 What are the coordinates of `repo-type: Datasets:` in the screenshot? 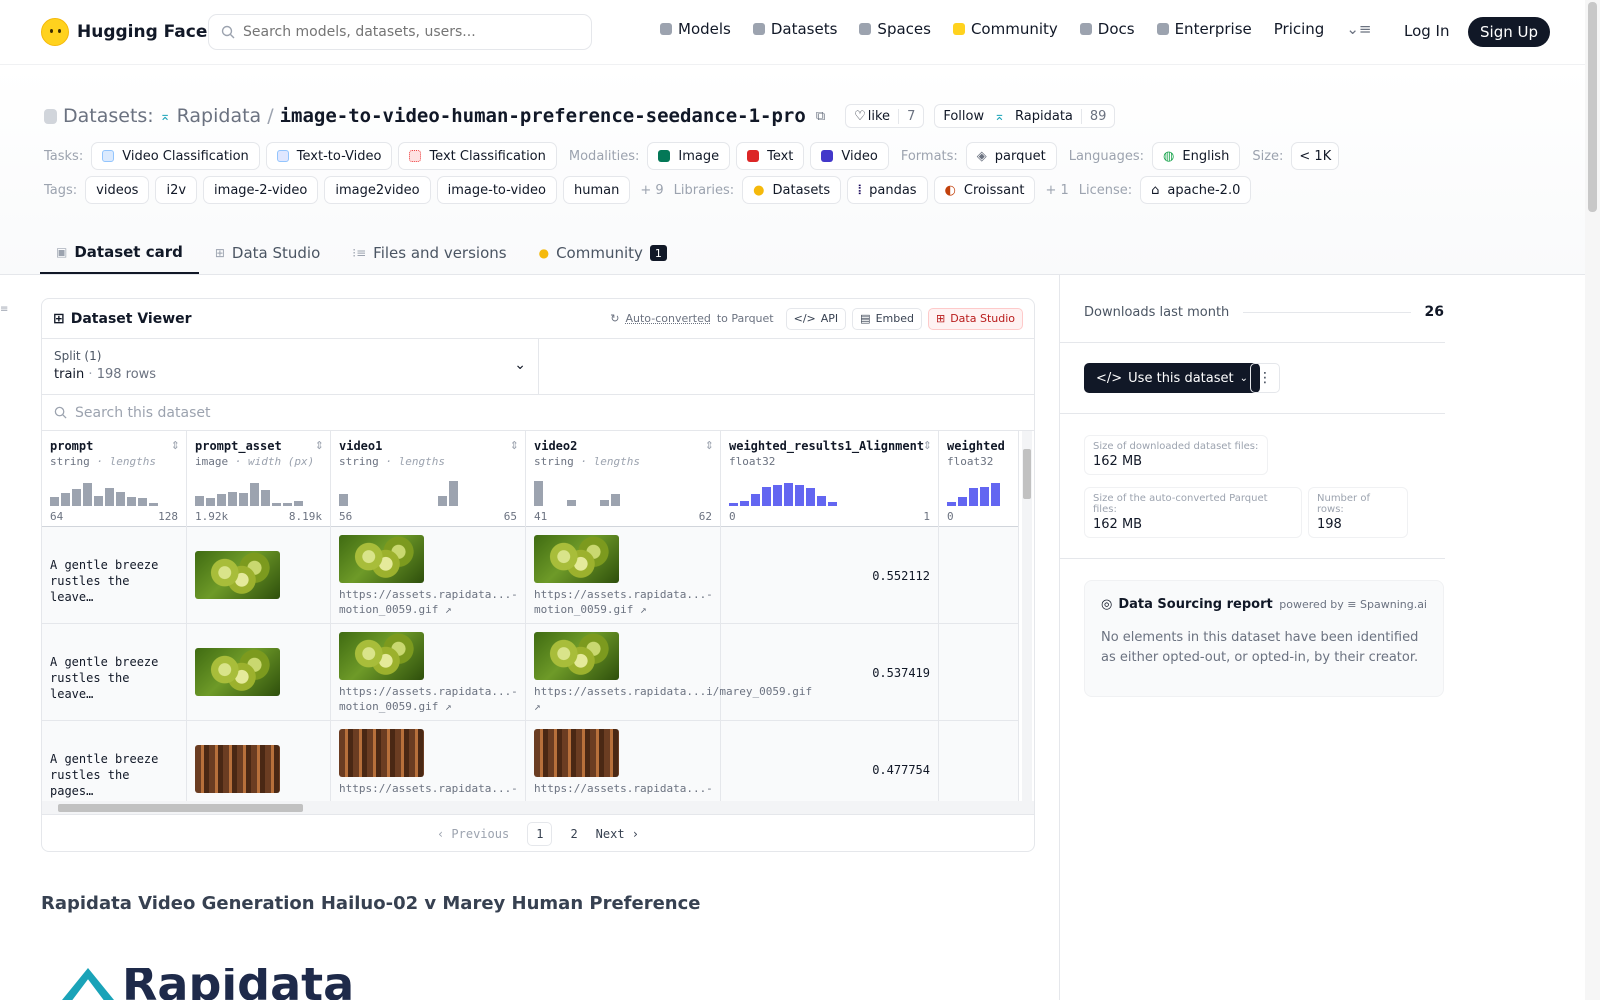 It's located at (108, 116).